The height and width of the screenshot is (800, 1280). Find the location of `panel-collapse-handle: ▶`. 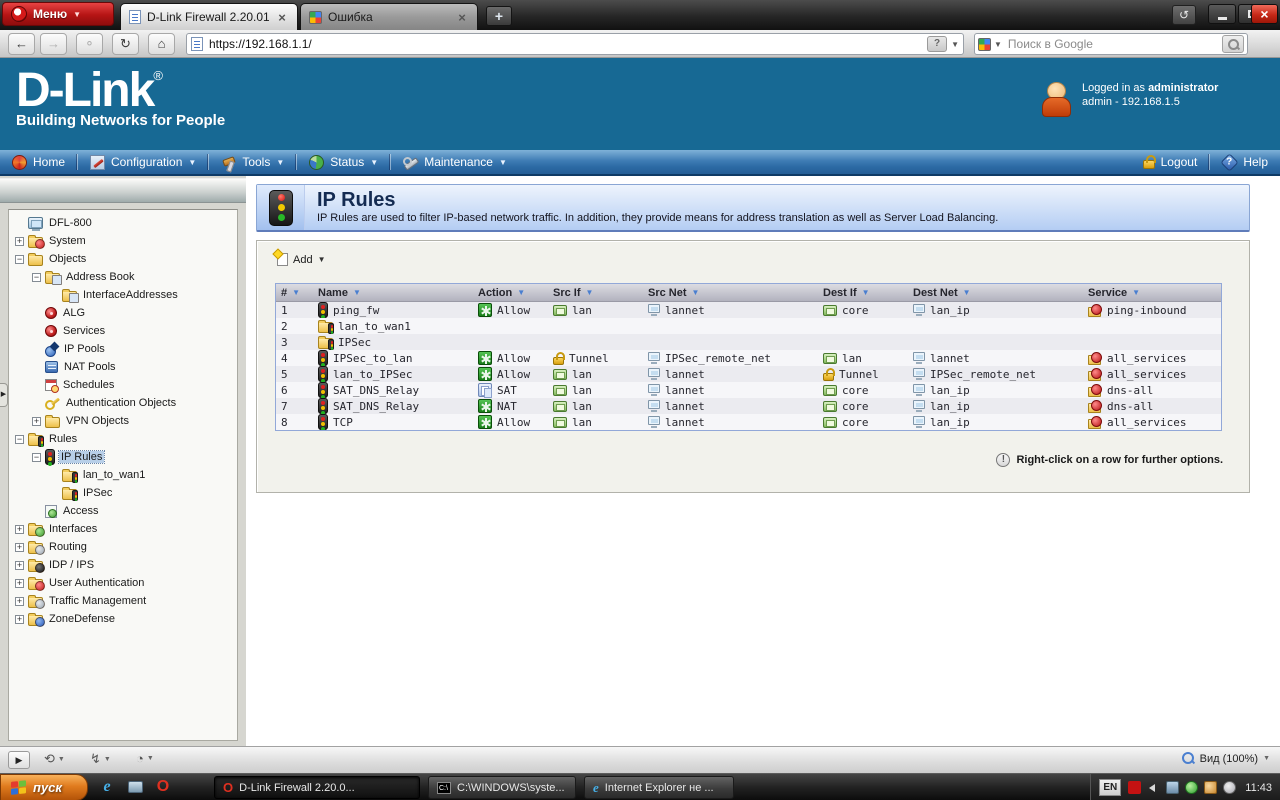

panel-collapse-handle: ▶ is located at coordinates (4, 395).